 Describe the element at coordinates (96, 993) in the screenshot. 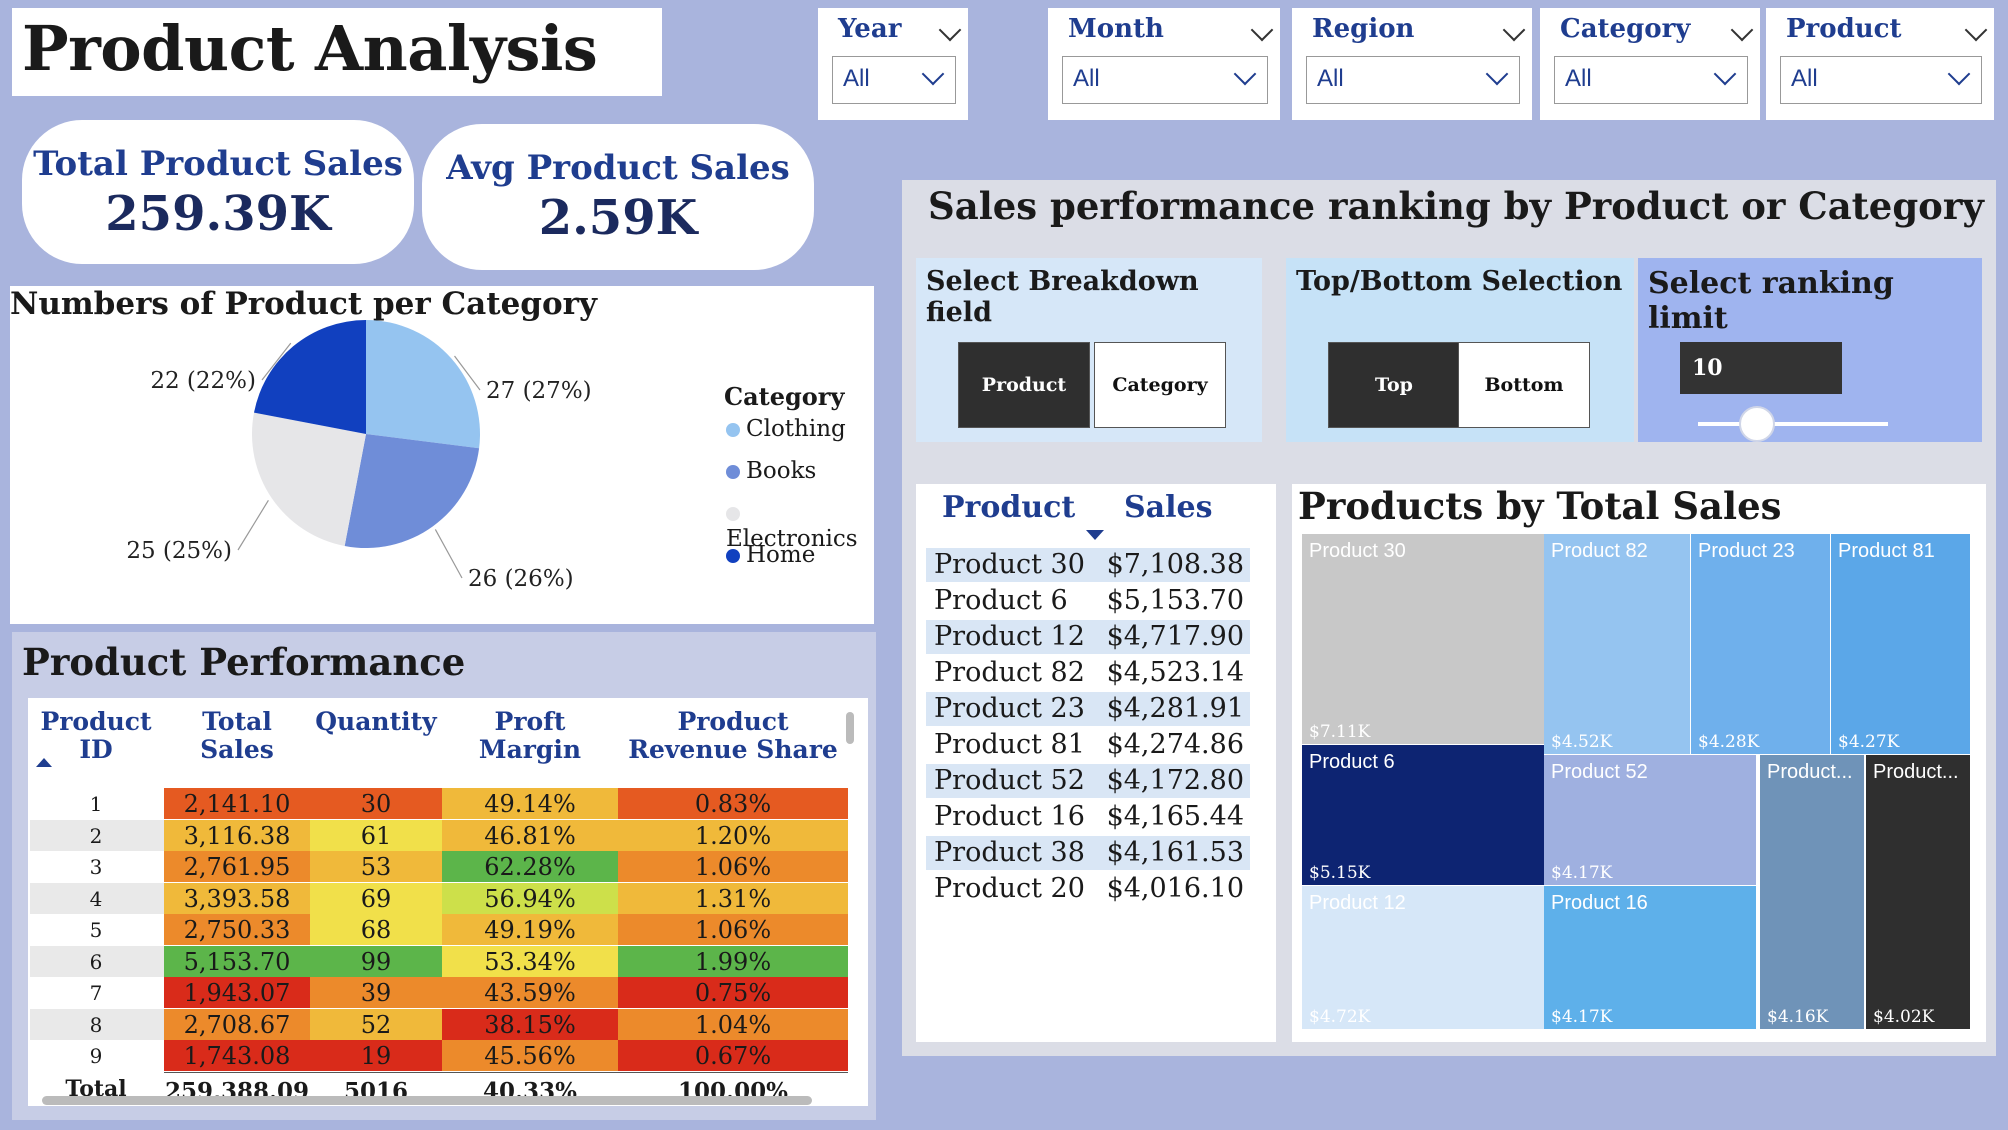

I see `table-row-id: 7` at that location.